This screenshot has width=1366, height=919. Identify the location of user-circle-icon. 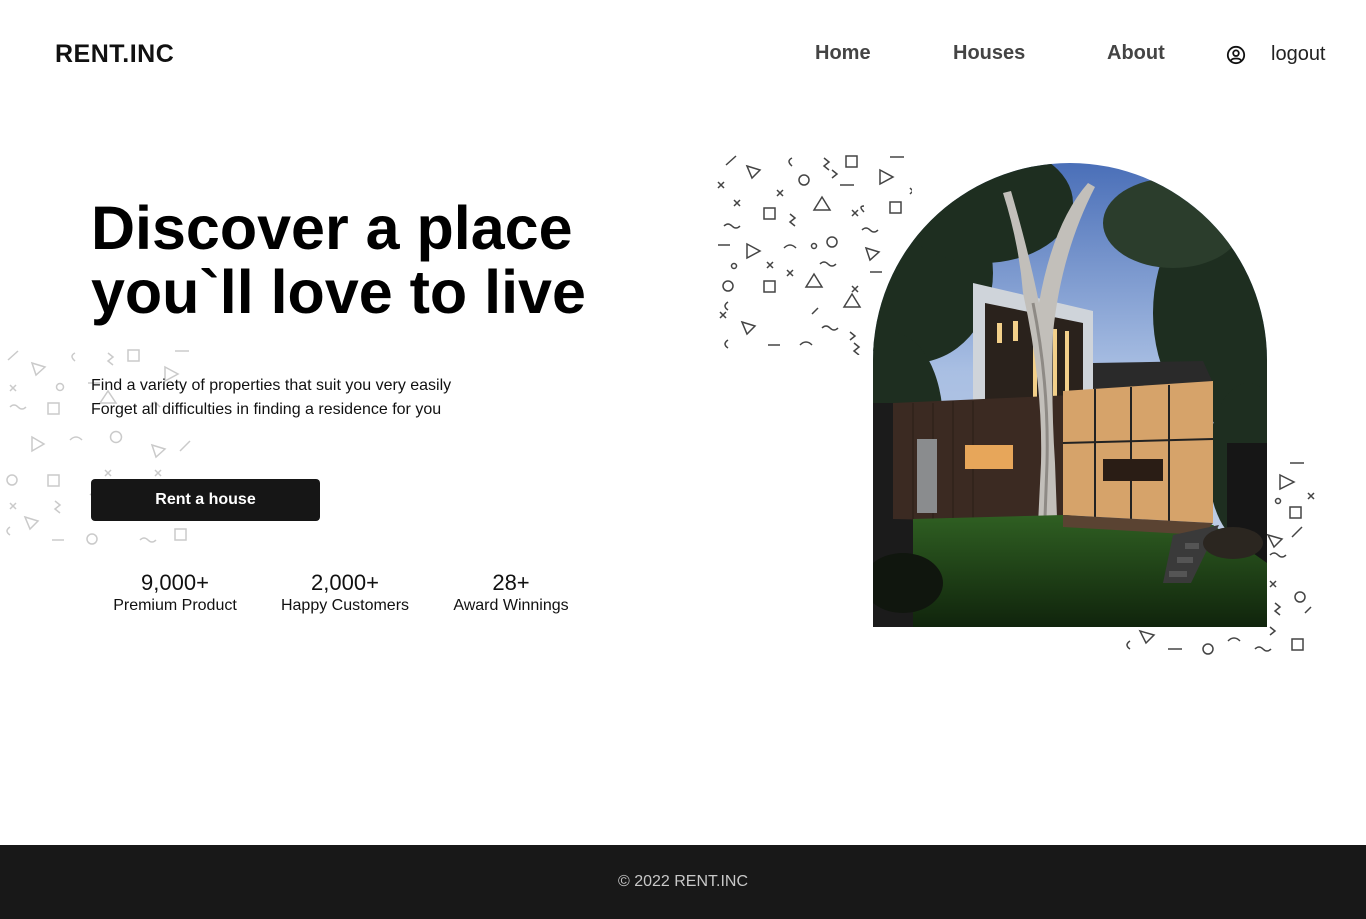
(1236, 55).